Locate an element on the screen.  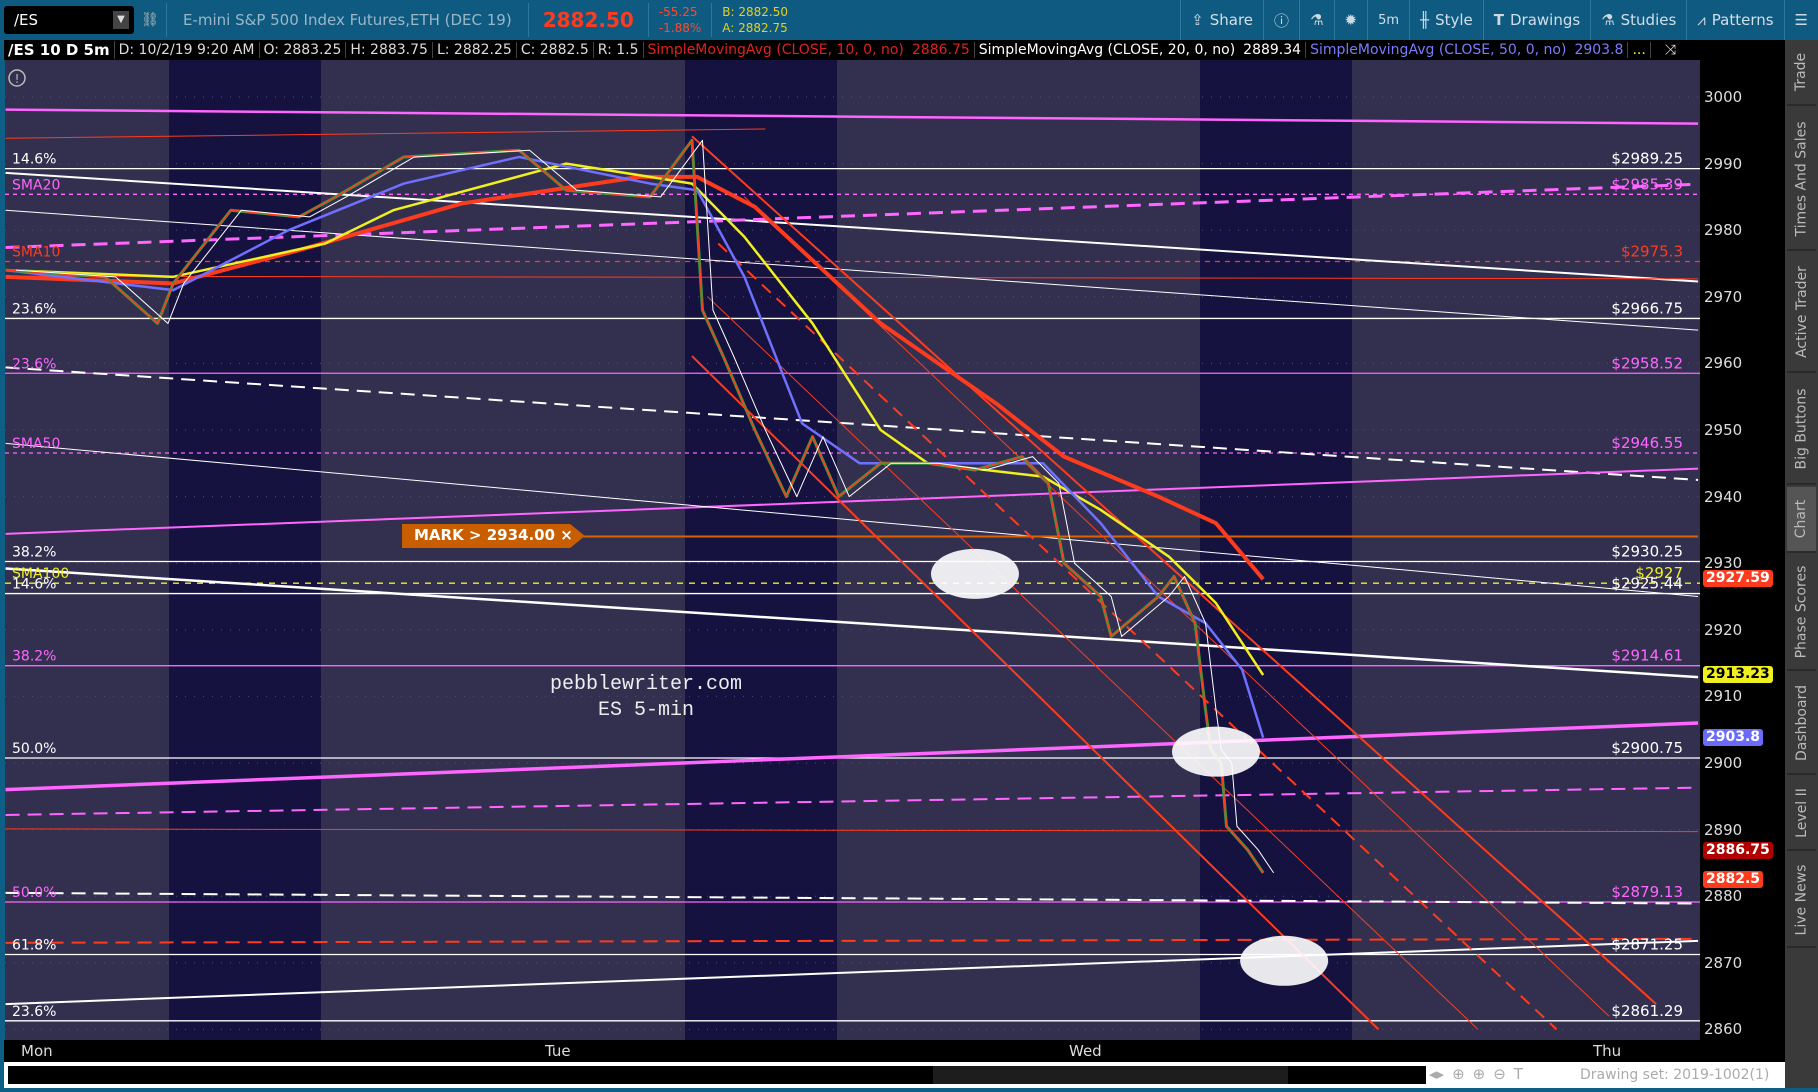
mark-price-label: MARK > 2934.00 × is located at coordinates (493, 536).